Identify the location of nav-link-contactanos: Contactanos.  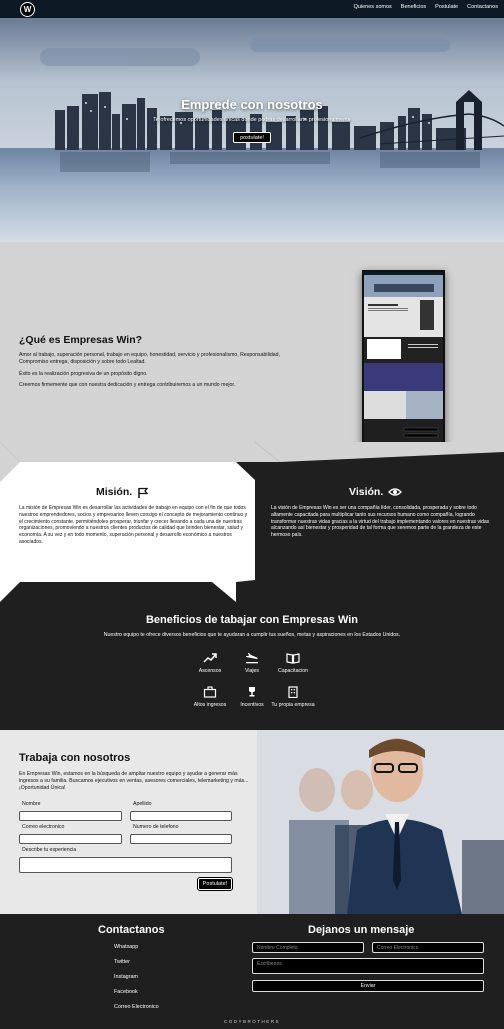
(482, 7).